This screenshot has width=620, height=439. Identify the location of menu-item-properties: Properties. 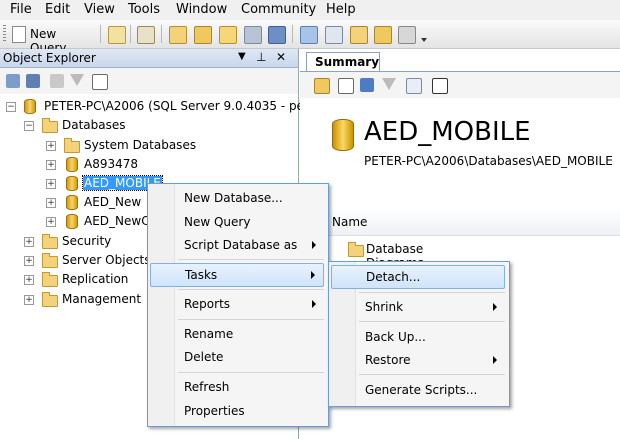
(238, 411).